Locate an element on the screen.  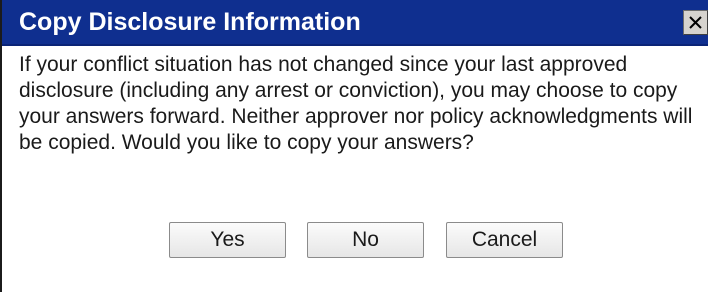
no-button: No is located at coordinates (365, 240).